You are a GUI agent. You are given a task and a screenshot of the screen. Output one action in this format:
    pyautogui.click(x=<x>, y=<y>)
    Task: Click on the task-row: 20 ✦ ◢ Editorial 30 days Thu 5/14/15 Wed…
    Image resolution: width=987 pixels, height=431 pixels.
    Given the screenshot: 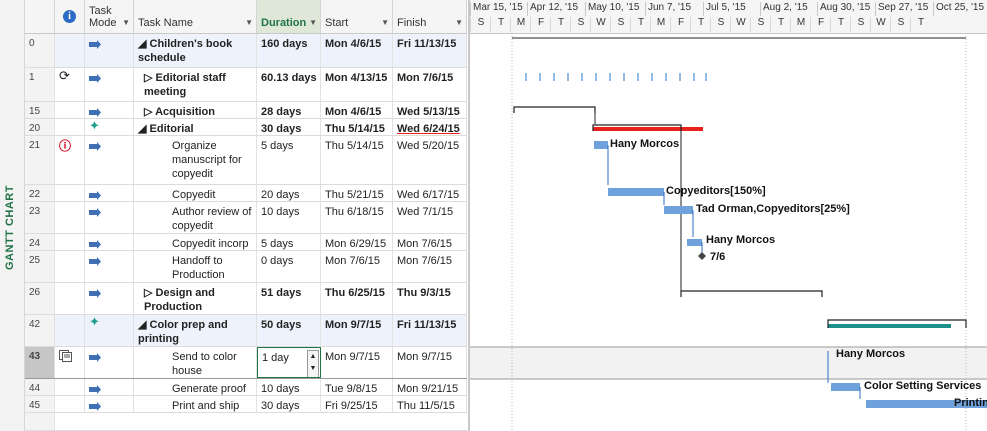 What is the action you would take?
    pyautogui.click(x=246, y=127)
    